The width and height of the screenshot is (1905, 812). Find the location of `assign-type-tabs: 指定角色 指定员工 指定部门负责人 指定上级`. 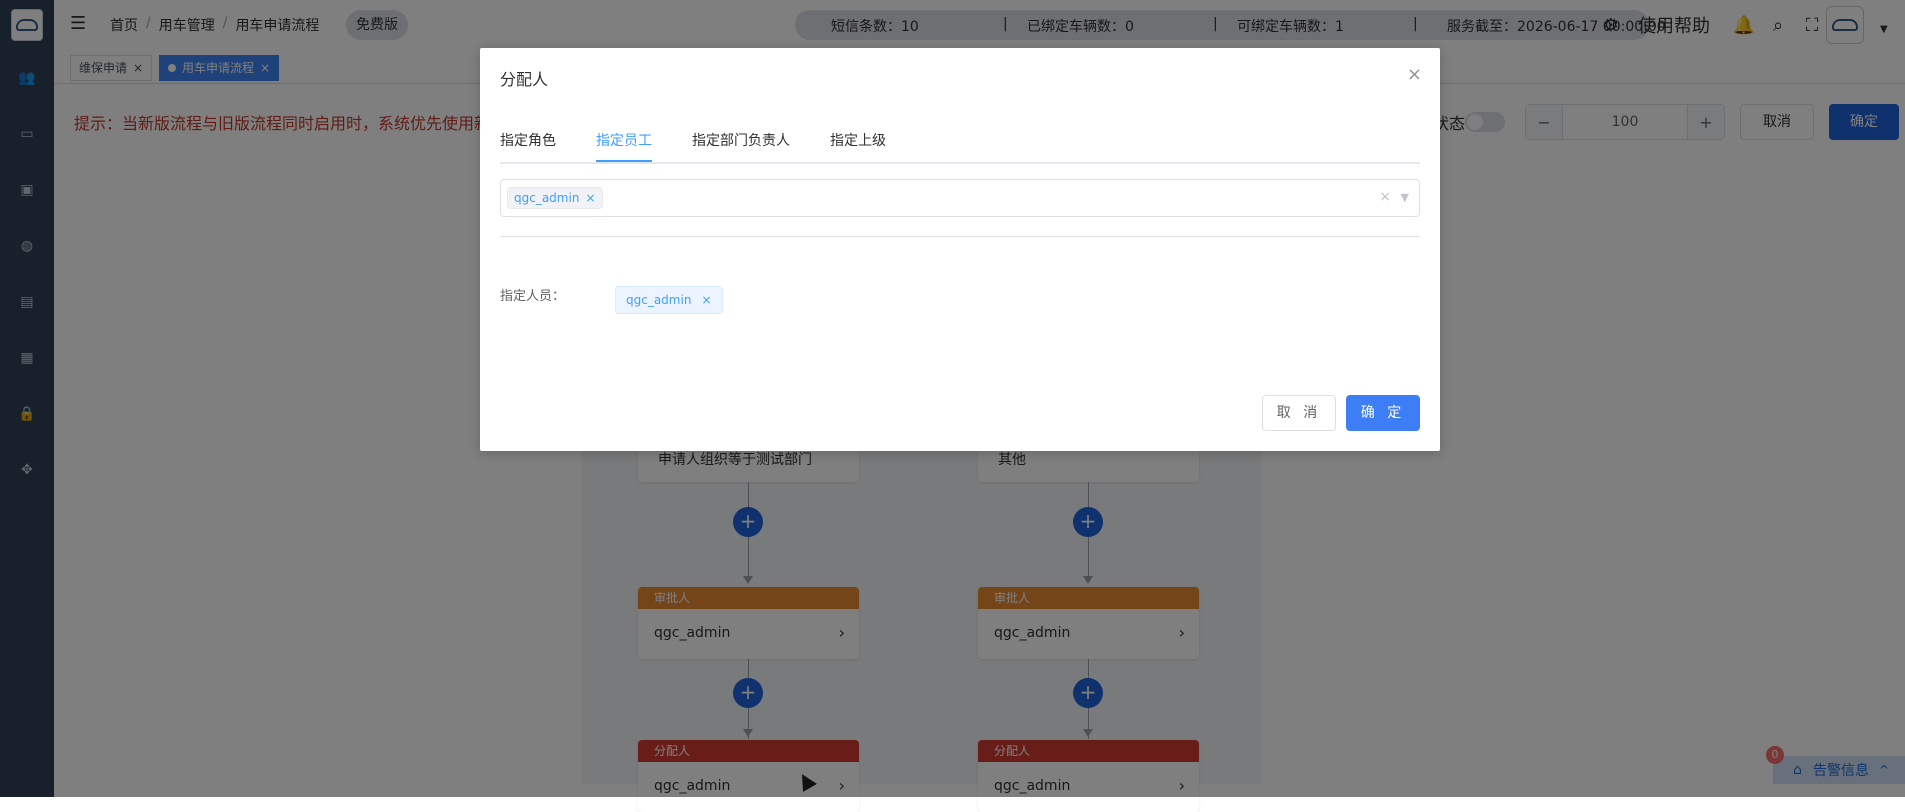

assign-type-tabs: 指定角色 指定员工 指定部门负责人 指定上级 is located at coordinates (960, 146).